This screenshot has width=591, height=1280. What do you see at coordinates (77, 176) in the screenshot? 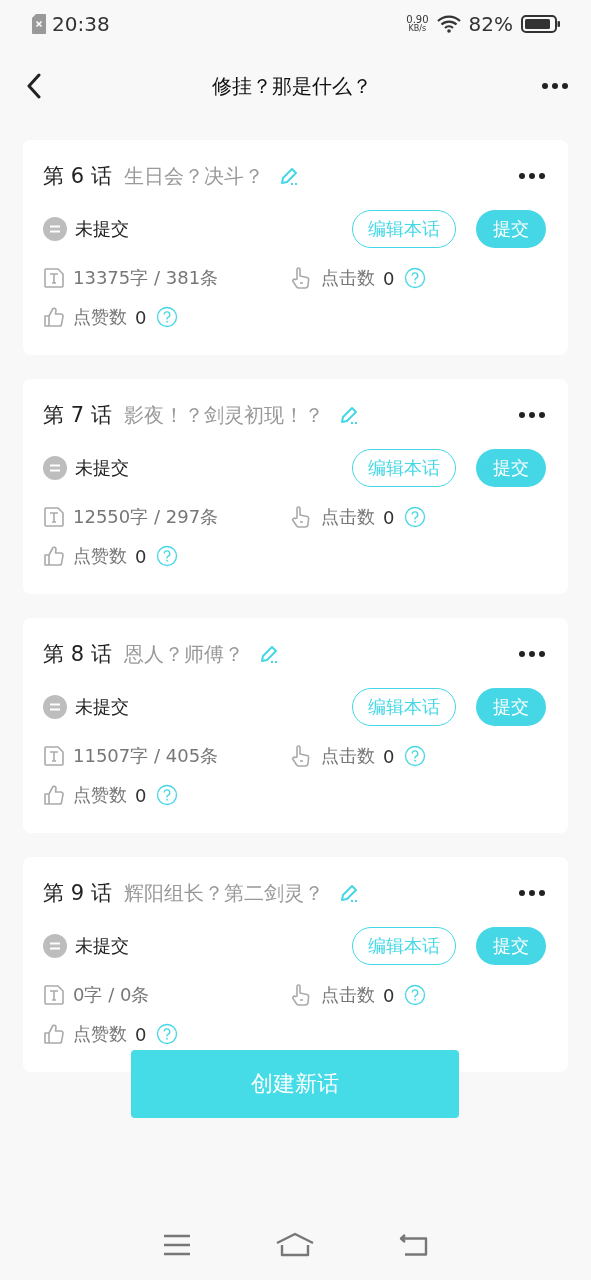
I see `chapter-number: 第 6 话` at bounding box center [77, 176].